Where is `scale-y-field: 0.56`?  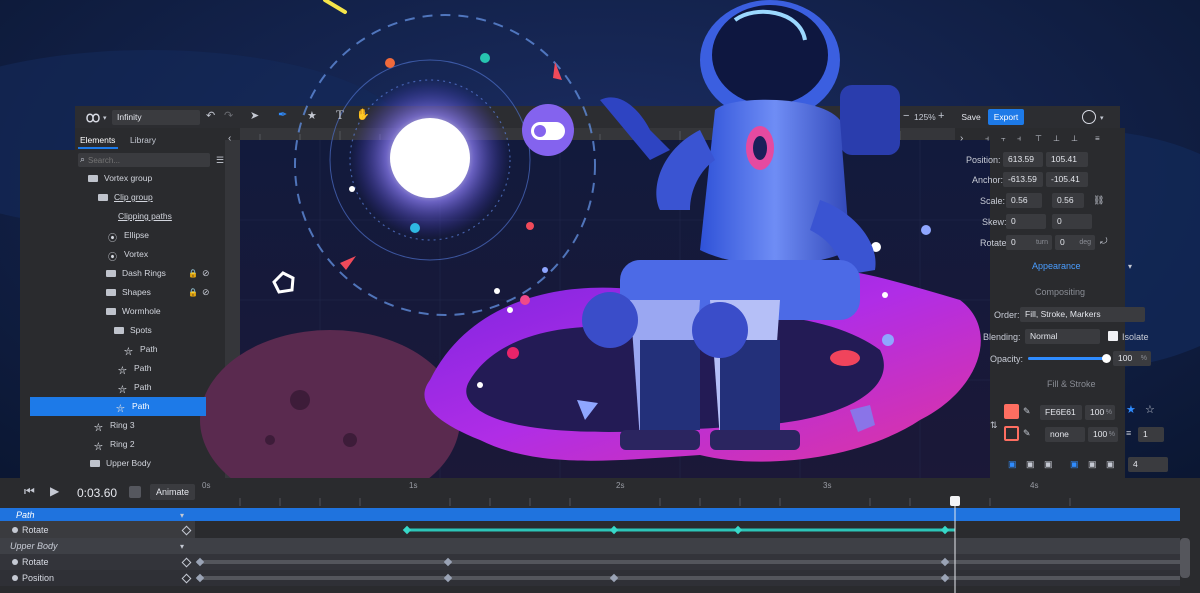
scale-y-field: 0.56 is located at coordinates (1068, 200).